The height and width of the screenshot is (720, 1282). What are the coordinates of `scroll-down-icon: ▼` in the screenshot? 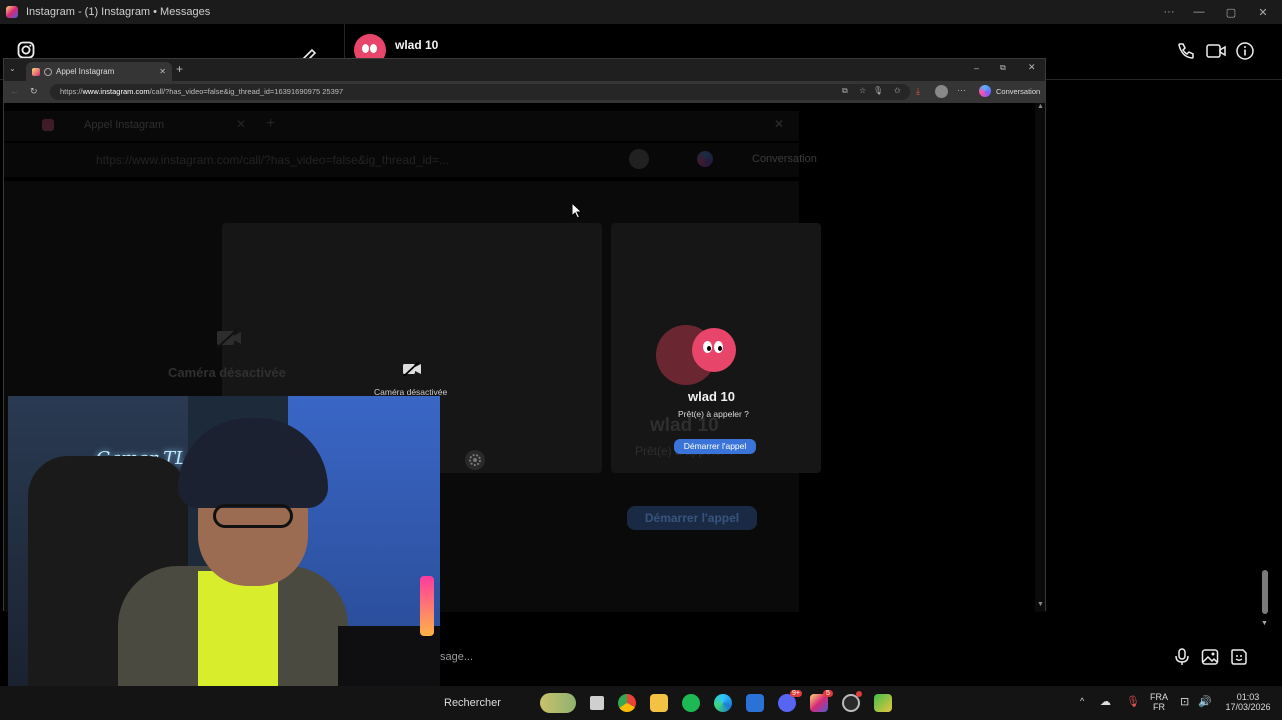 It's located at (1264, 623).